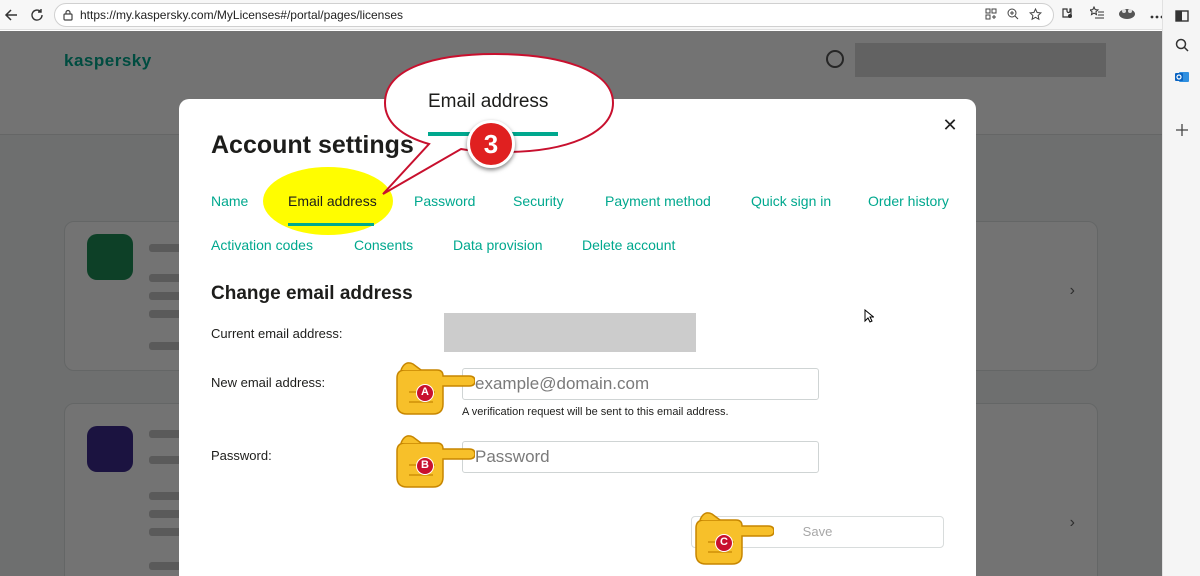 This screenshot has height=576, width=1200. What do you see at coordinates (1181, 288) in the screenshot?
I see `browser-sidebar` at bounding box center [1181, 288].